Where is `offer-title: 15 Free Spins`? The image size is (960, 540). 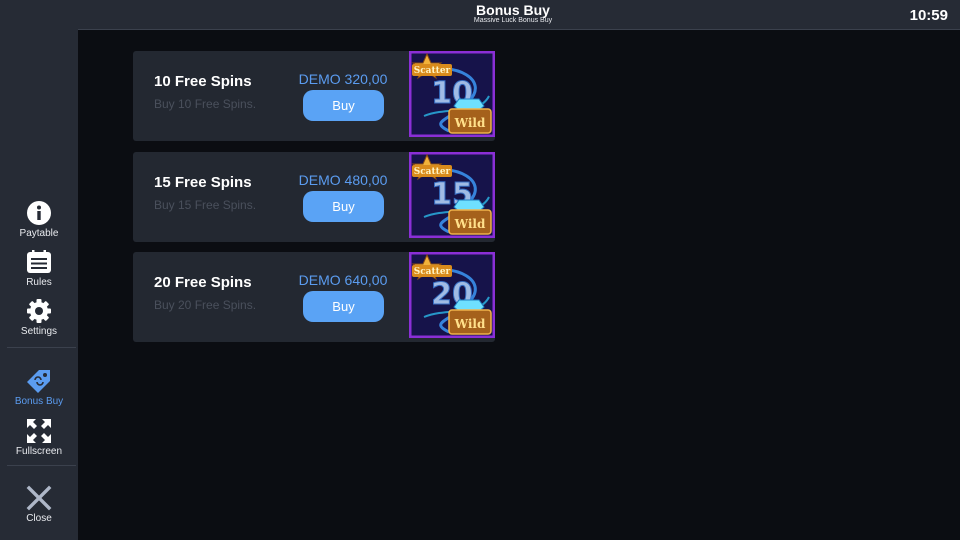 offer-title: 15 Free Spins is located at coordinates (203, 182).